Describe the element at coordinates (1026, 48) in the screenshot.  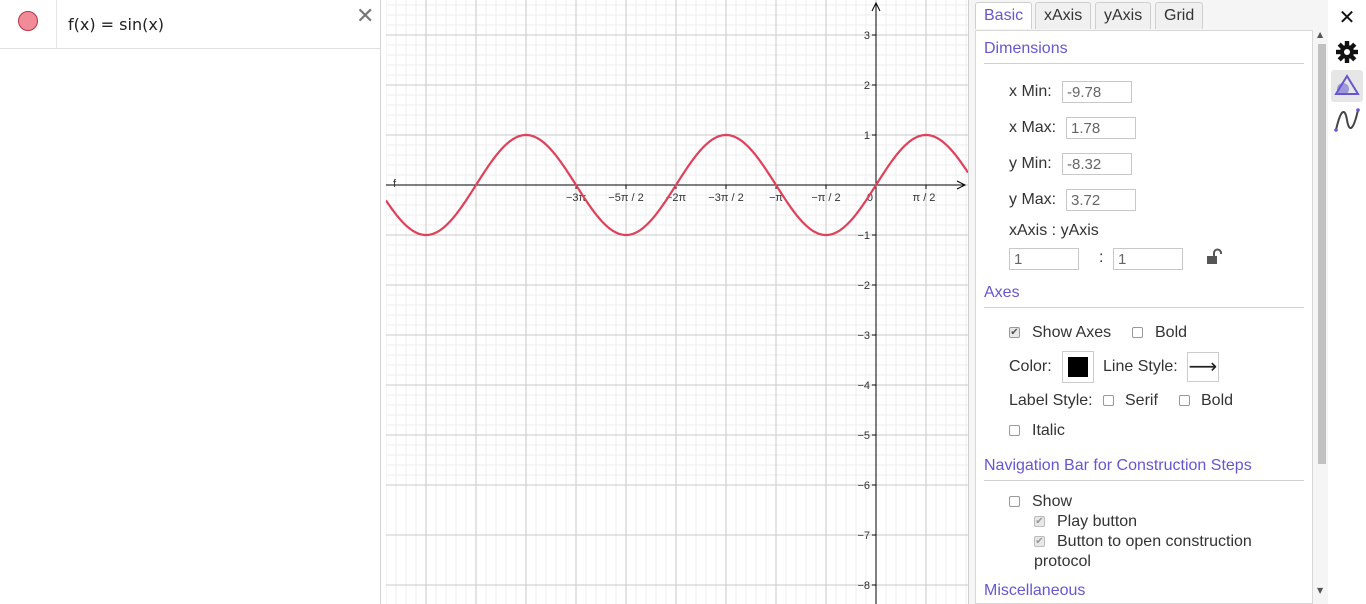
I see `section-dimensions-title: Dimensions` at that location.